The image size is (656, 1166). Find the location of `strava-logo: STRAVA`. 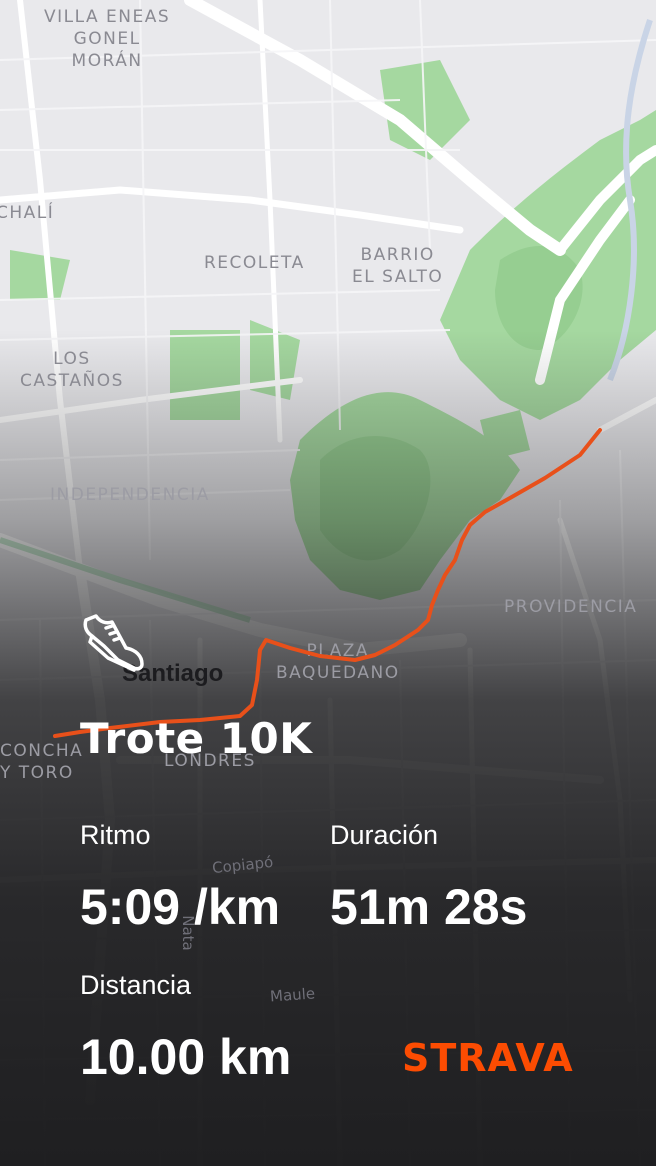

strava-logo: STRAVA is located at coordinates (488, 1058).